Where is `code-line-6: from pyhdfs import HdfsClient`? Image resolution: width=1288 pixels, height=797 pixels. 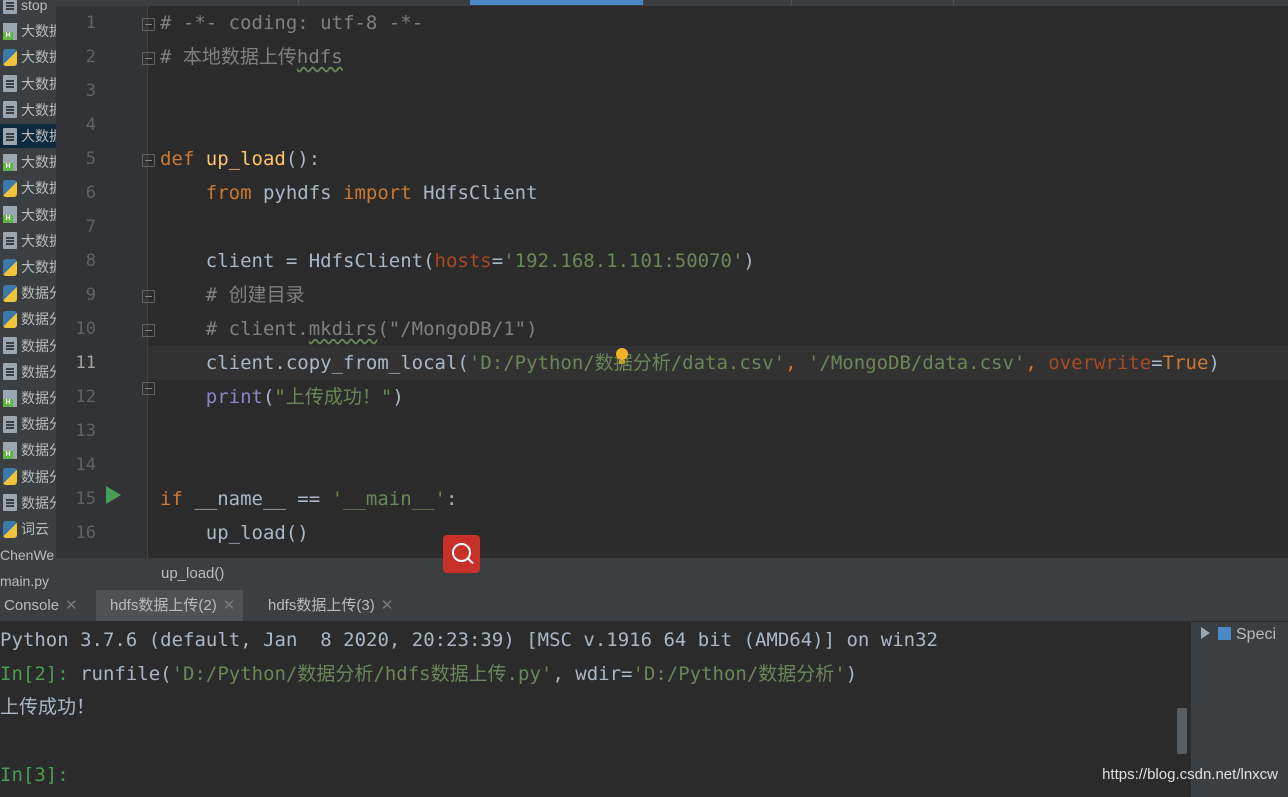
code-line-6: from pyhdfs import HdfsClient is located at coordinates (371, 193).